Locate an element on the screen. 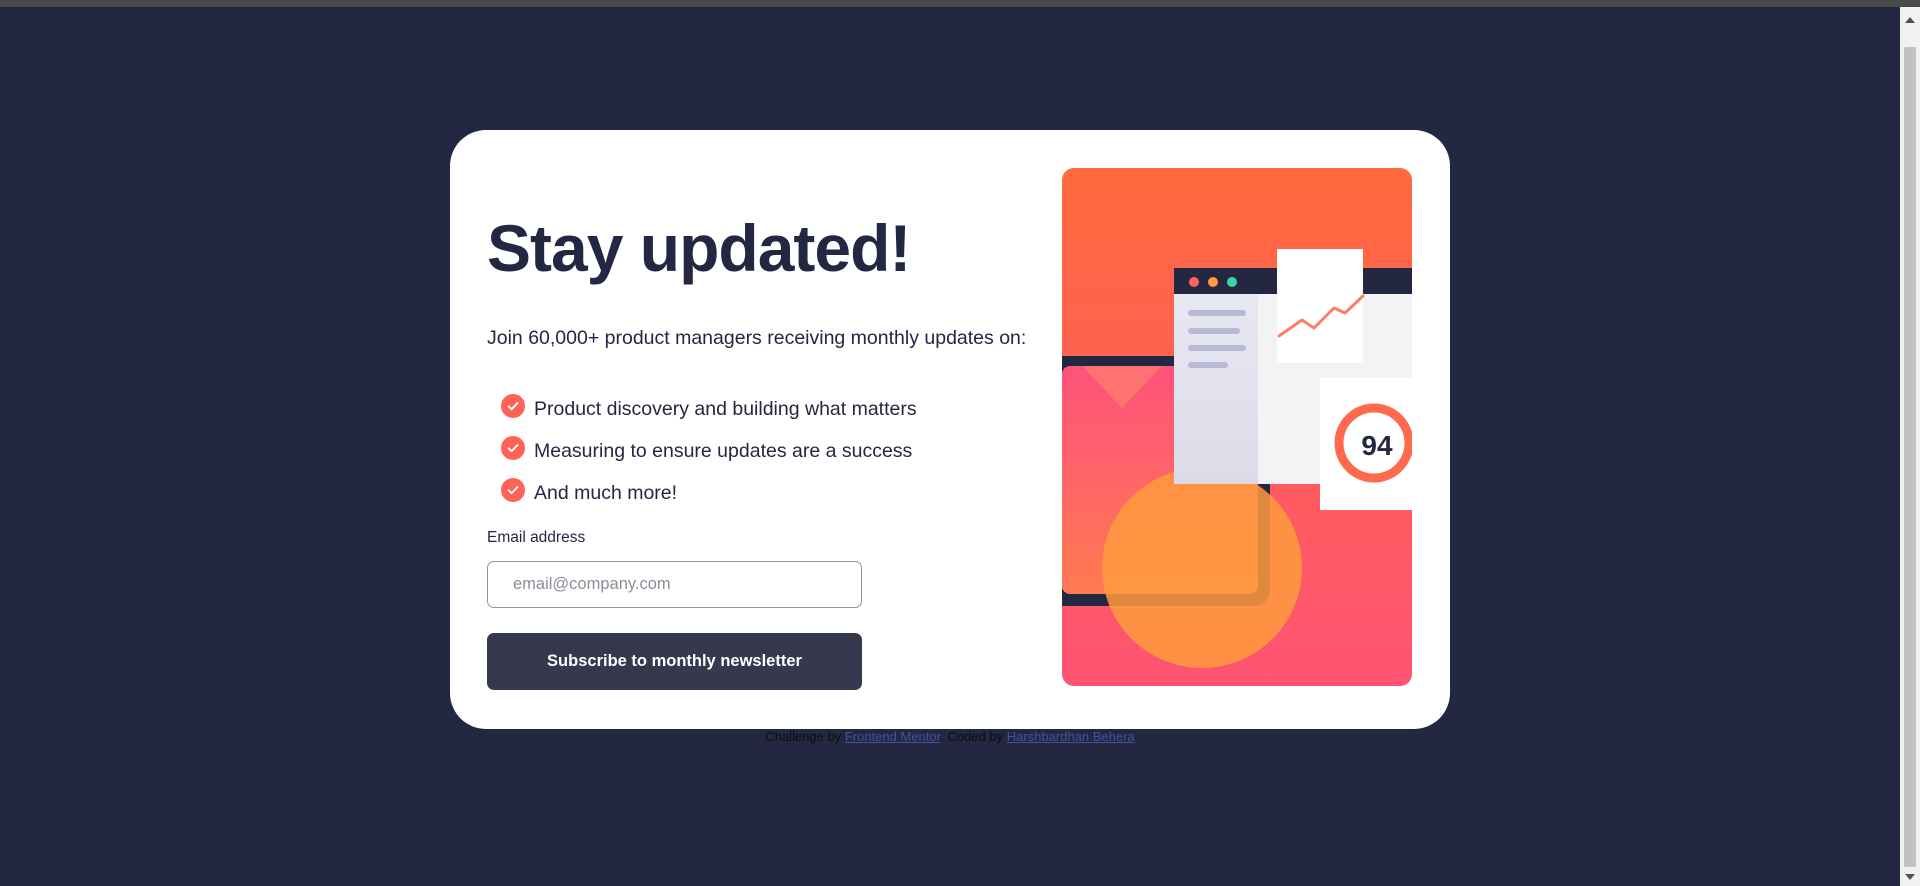 The height and width of the screenshot is (886, 1920). hero-illustration: 94 is located at coordinates (1237, 427).